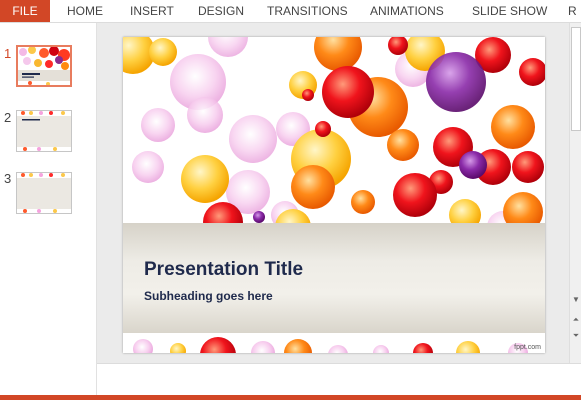 This screenshot has width=581, height=400. What do you see at coordinates (290, 397) in the screenshot?
I see `status-bar` at bounding box center [290, 397].